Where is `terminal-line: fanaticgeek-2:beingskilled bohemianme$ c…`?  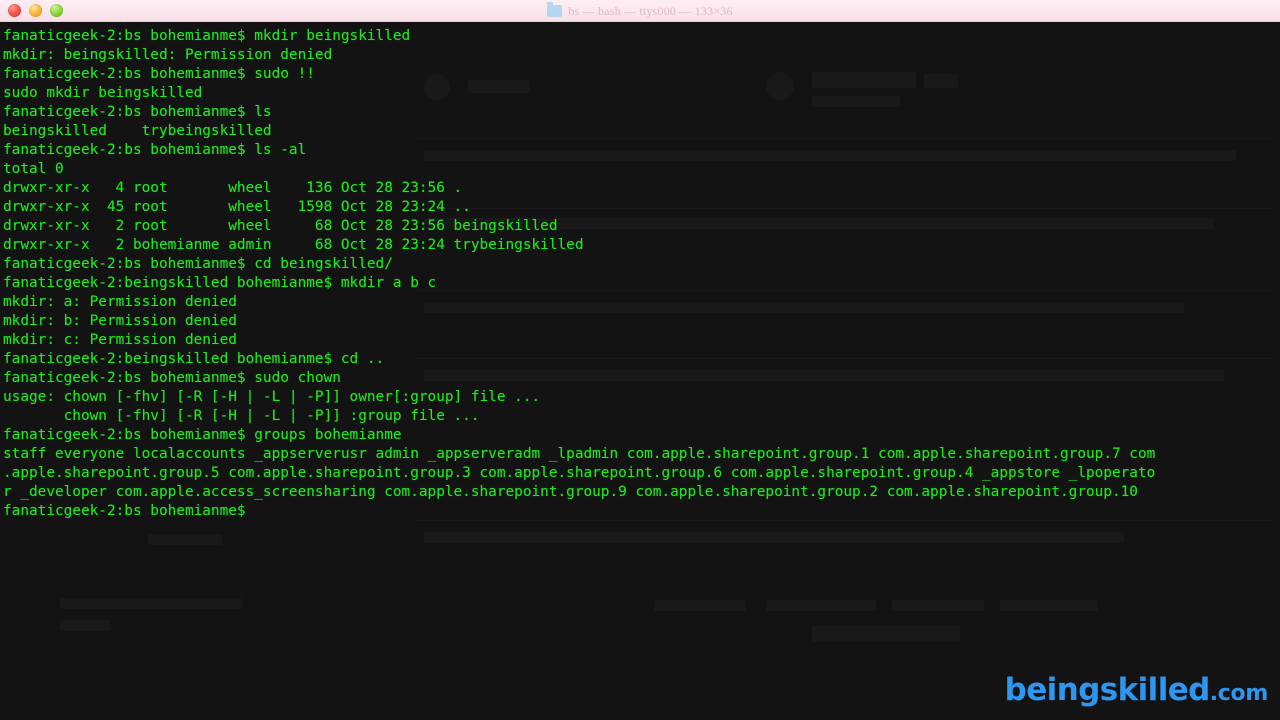 terminal-line: fanaticgeek-2:beingskilled bohemianme$ c… is located at coordinates (194, 359).